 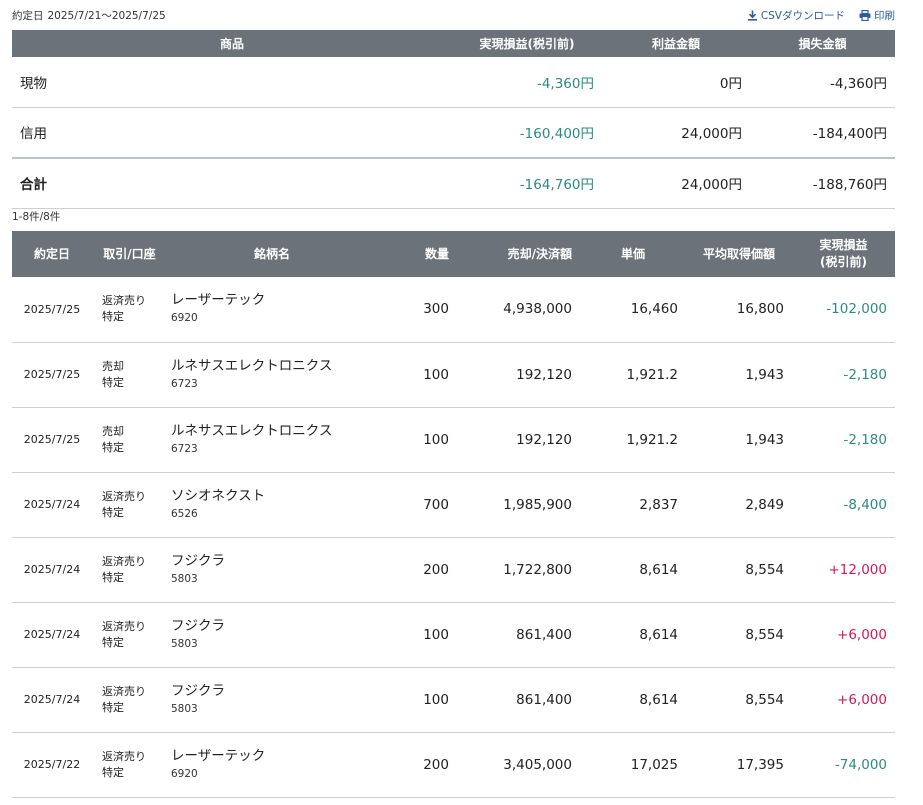 What do you see at coordinates (739, 505) in the screenshot?
I see `row-average-cost: 2,849` at bounding box center [739, 505].